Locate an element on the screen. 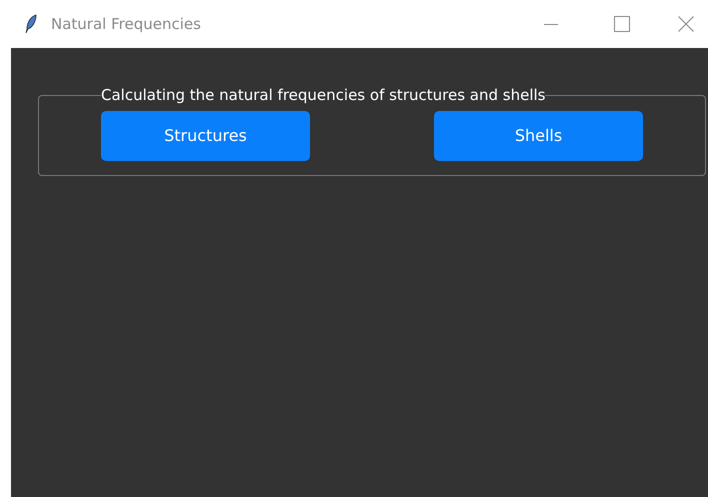  group-title: Calculating the natural frequencies of structures and shells is located at coordinates (323, 95).